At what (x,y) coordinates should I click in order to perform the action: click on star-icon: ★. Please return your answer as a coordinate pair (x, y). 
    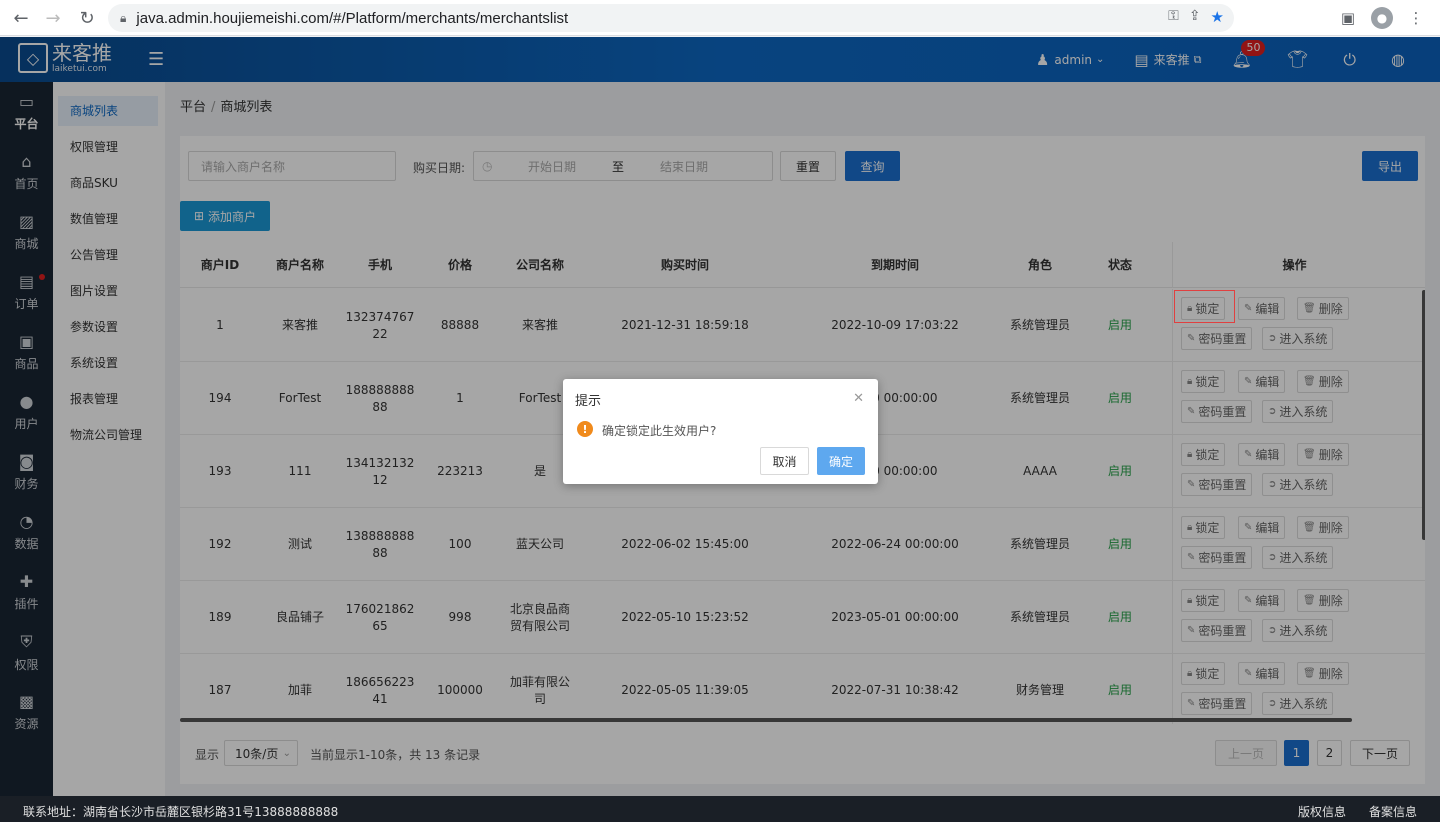
    Looking at the image, I should click on (1217, 17).